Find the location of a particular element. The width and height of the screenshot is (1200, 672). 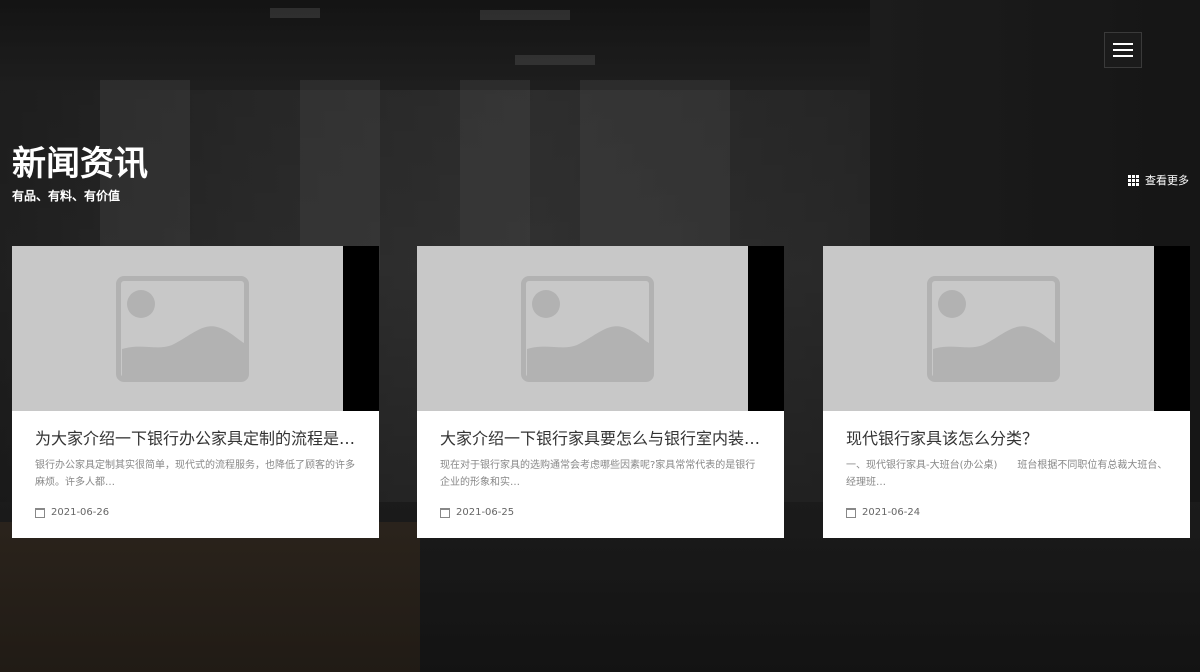

grid-icon is located at coordinates (1133, 180).